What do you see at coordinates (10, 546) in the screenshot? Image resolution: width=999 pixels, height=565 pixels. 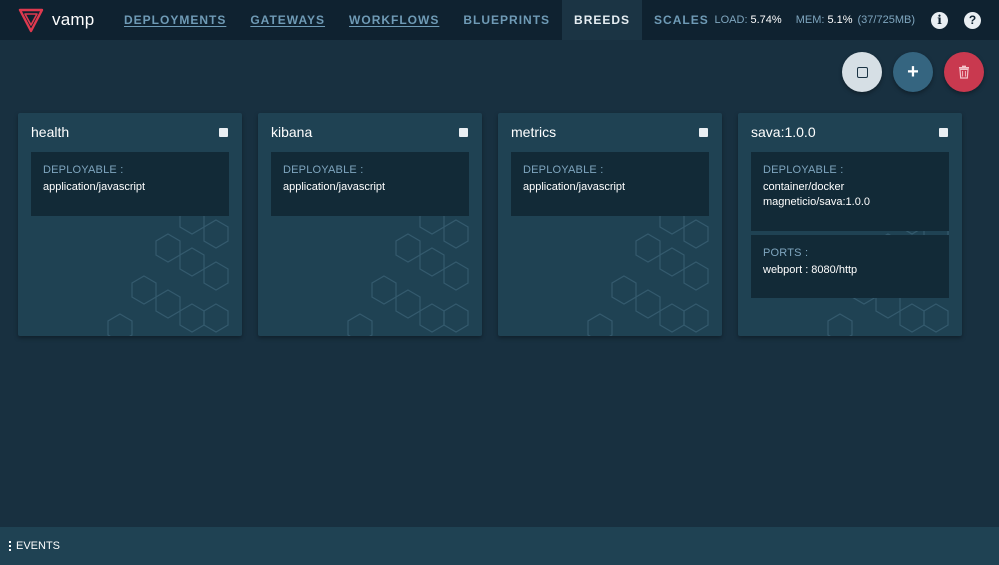 I see `kebab-icon` at bounding box center [10, 546].